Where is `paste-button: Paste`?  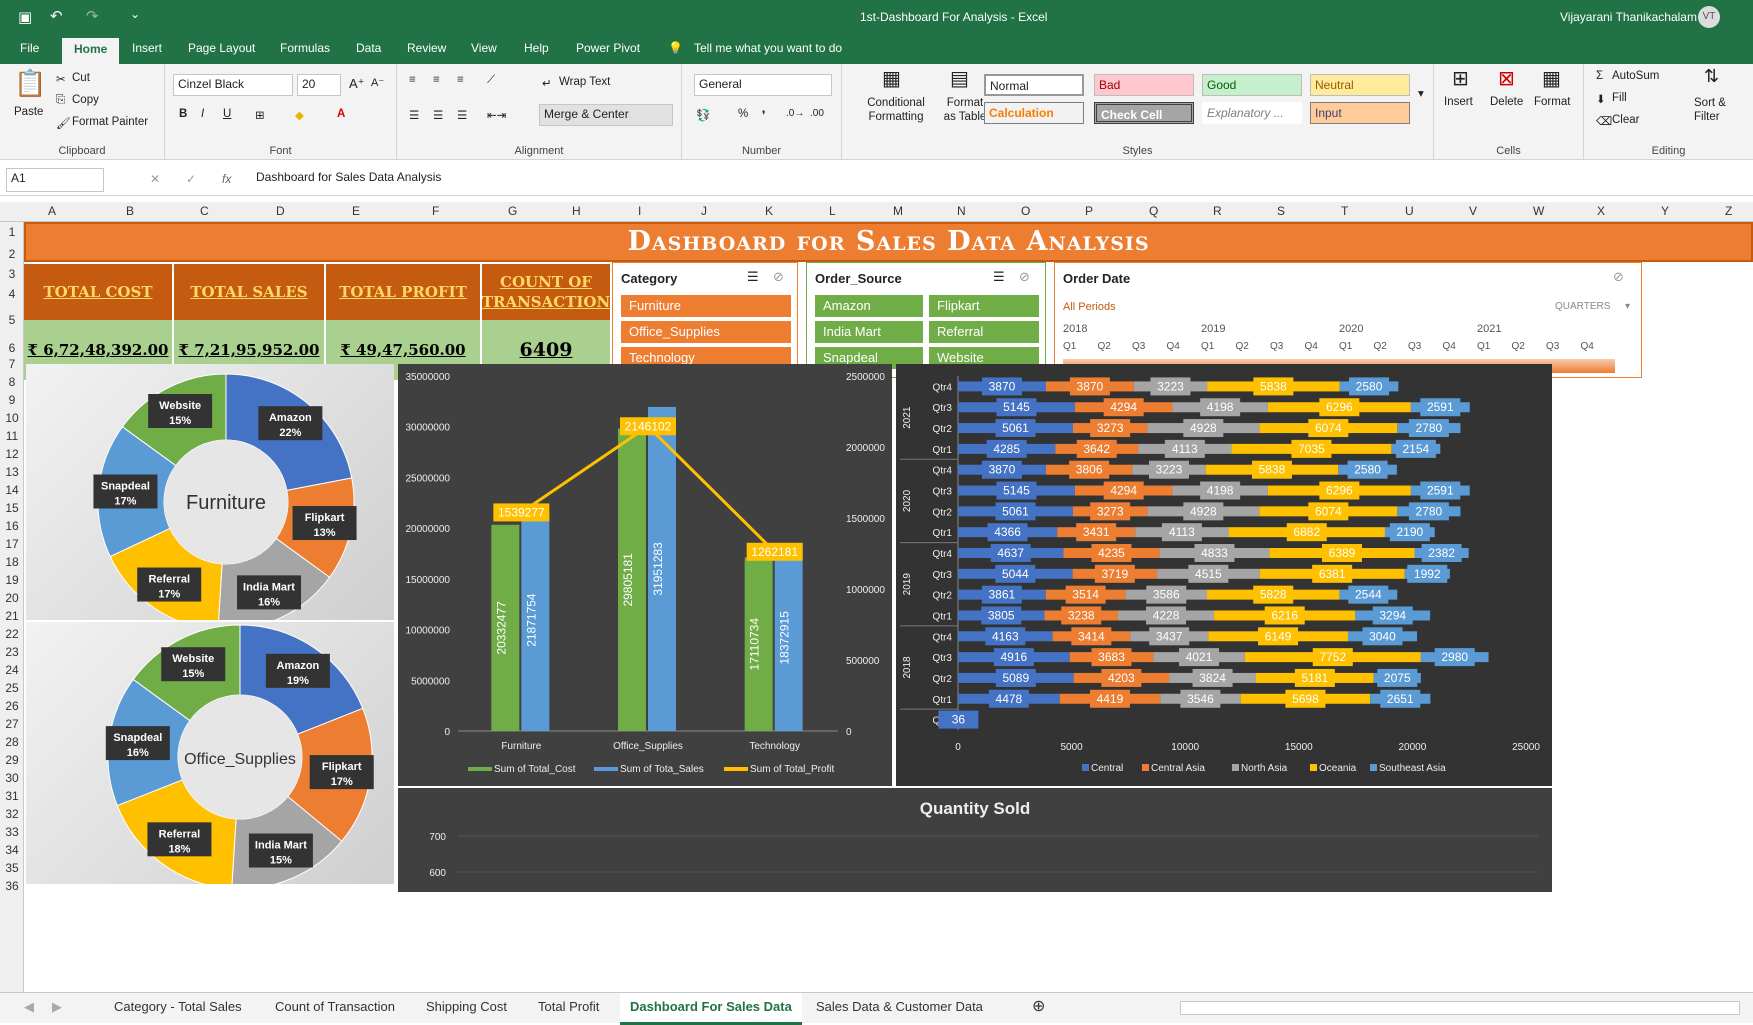
paste-button: Paste is located at coordinates (28, 112).